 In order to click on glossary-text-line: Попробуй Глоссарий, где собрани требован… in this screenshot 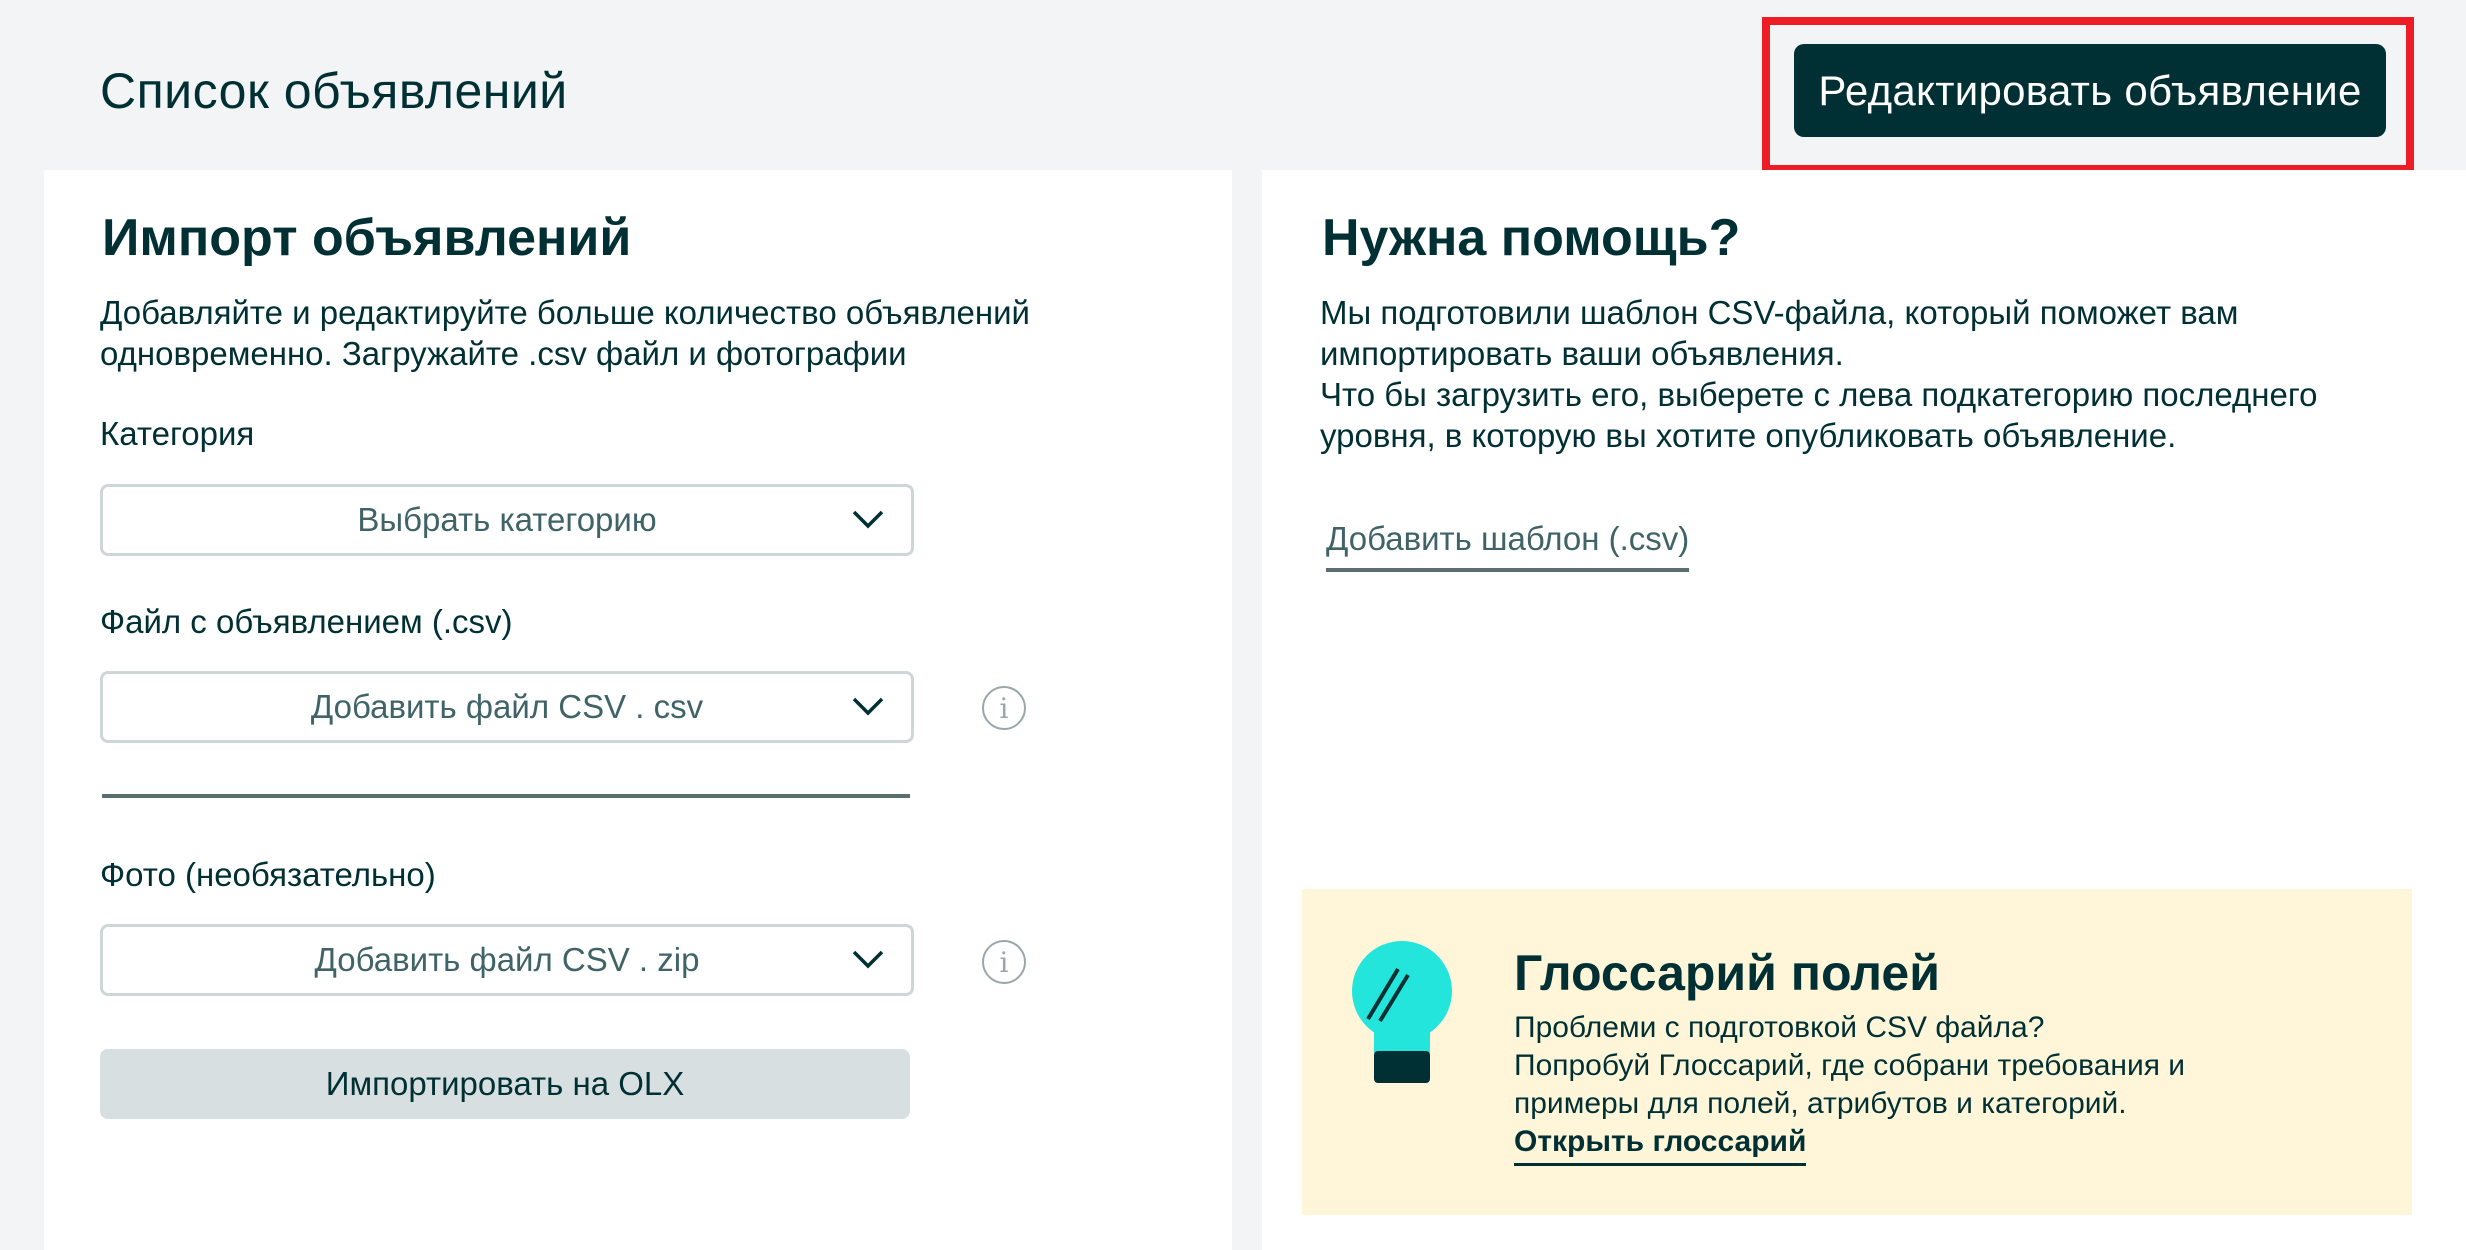, I will do `click(1850, 1065)`.